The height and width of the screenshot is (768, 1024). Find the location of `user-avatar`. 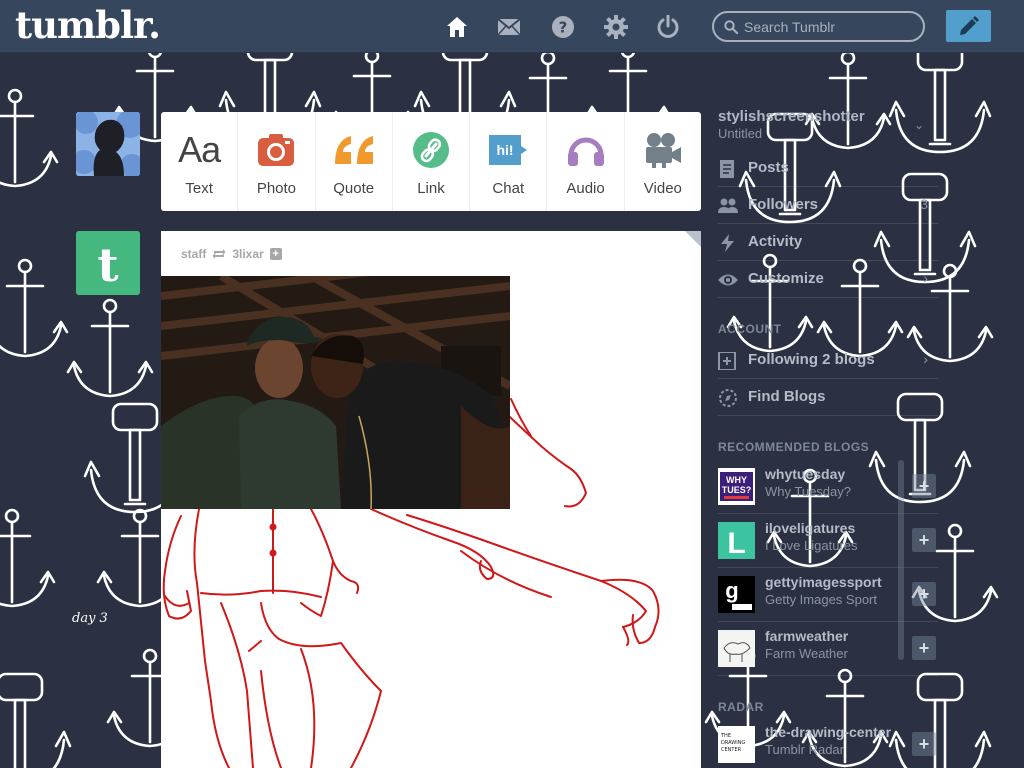

user-avatar is located at coordinates (108, 144).